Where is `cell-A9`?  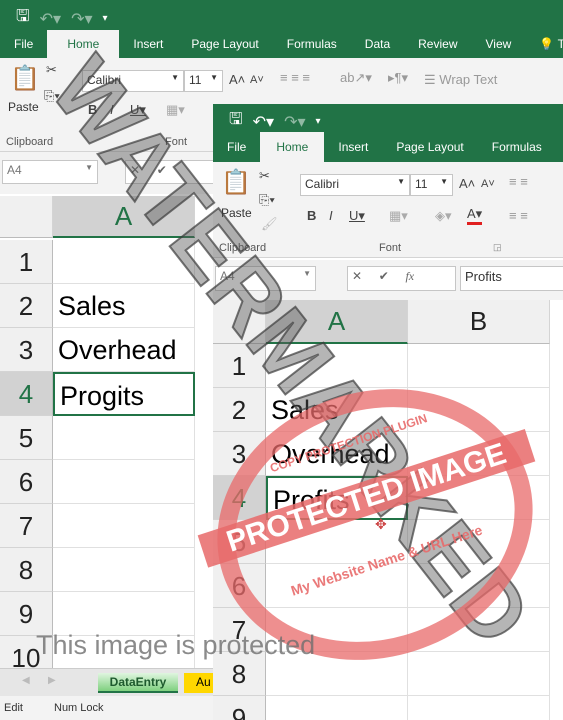
cell-A9 is located at coordinates (337, 708).